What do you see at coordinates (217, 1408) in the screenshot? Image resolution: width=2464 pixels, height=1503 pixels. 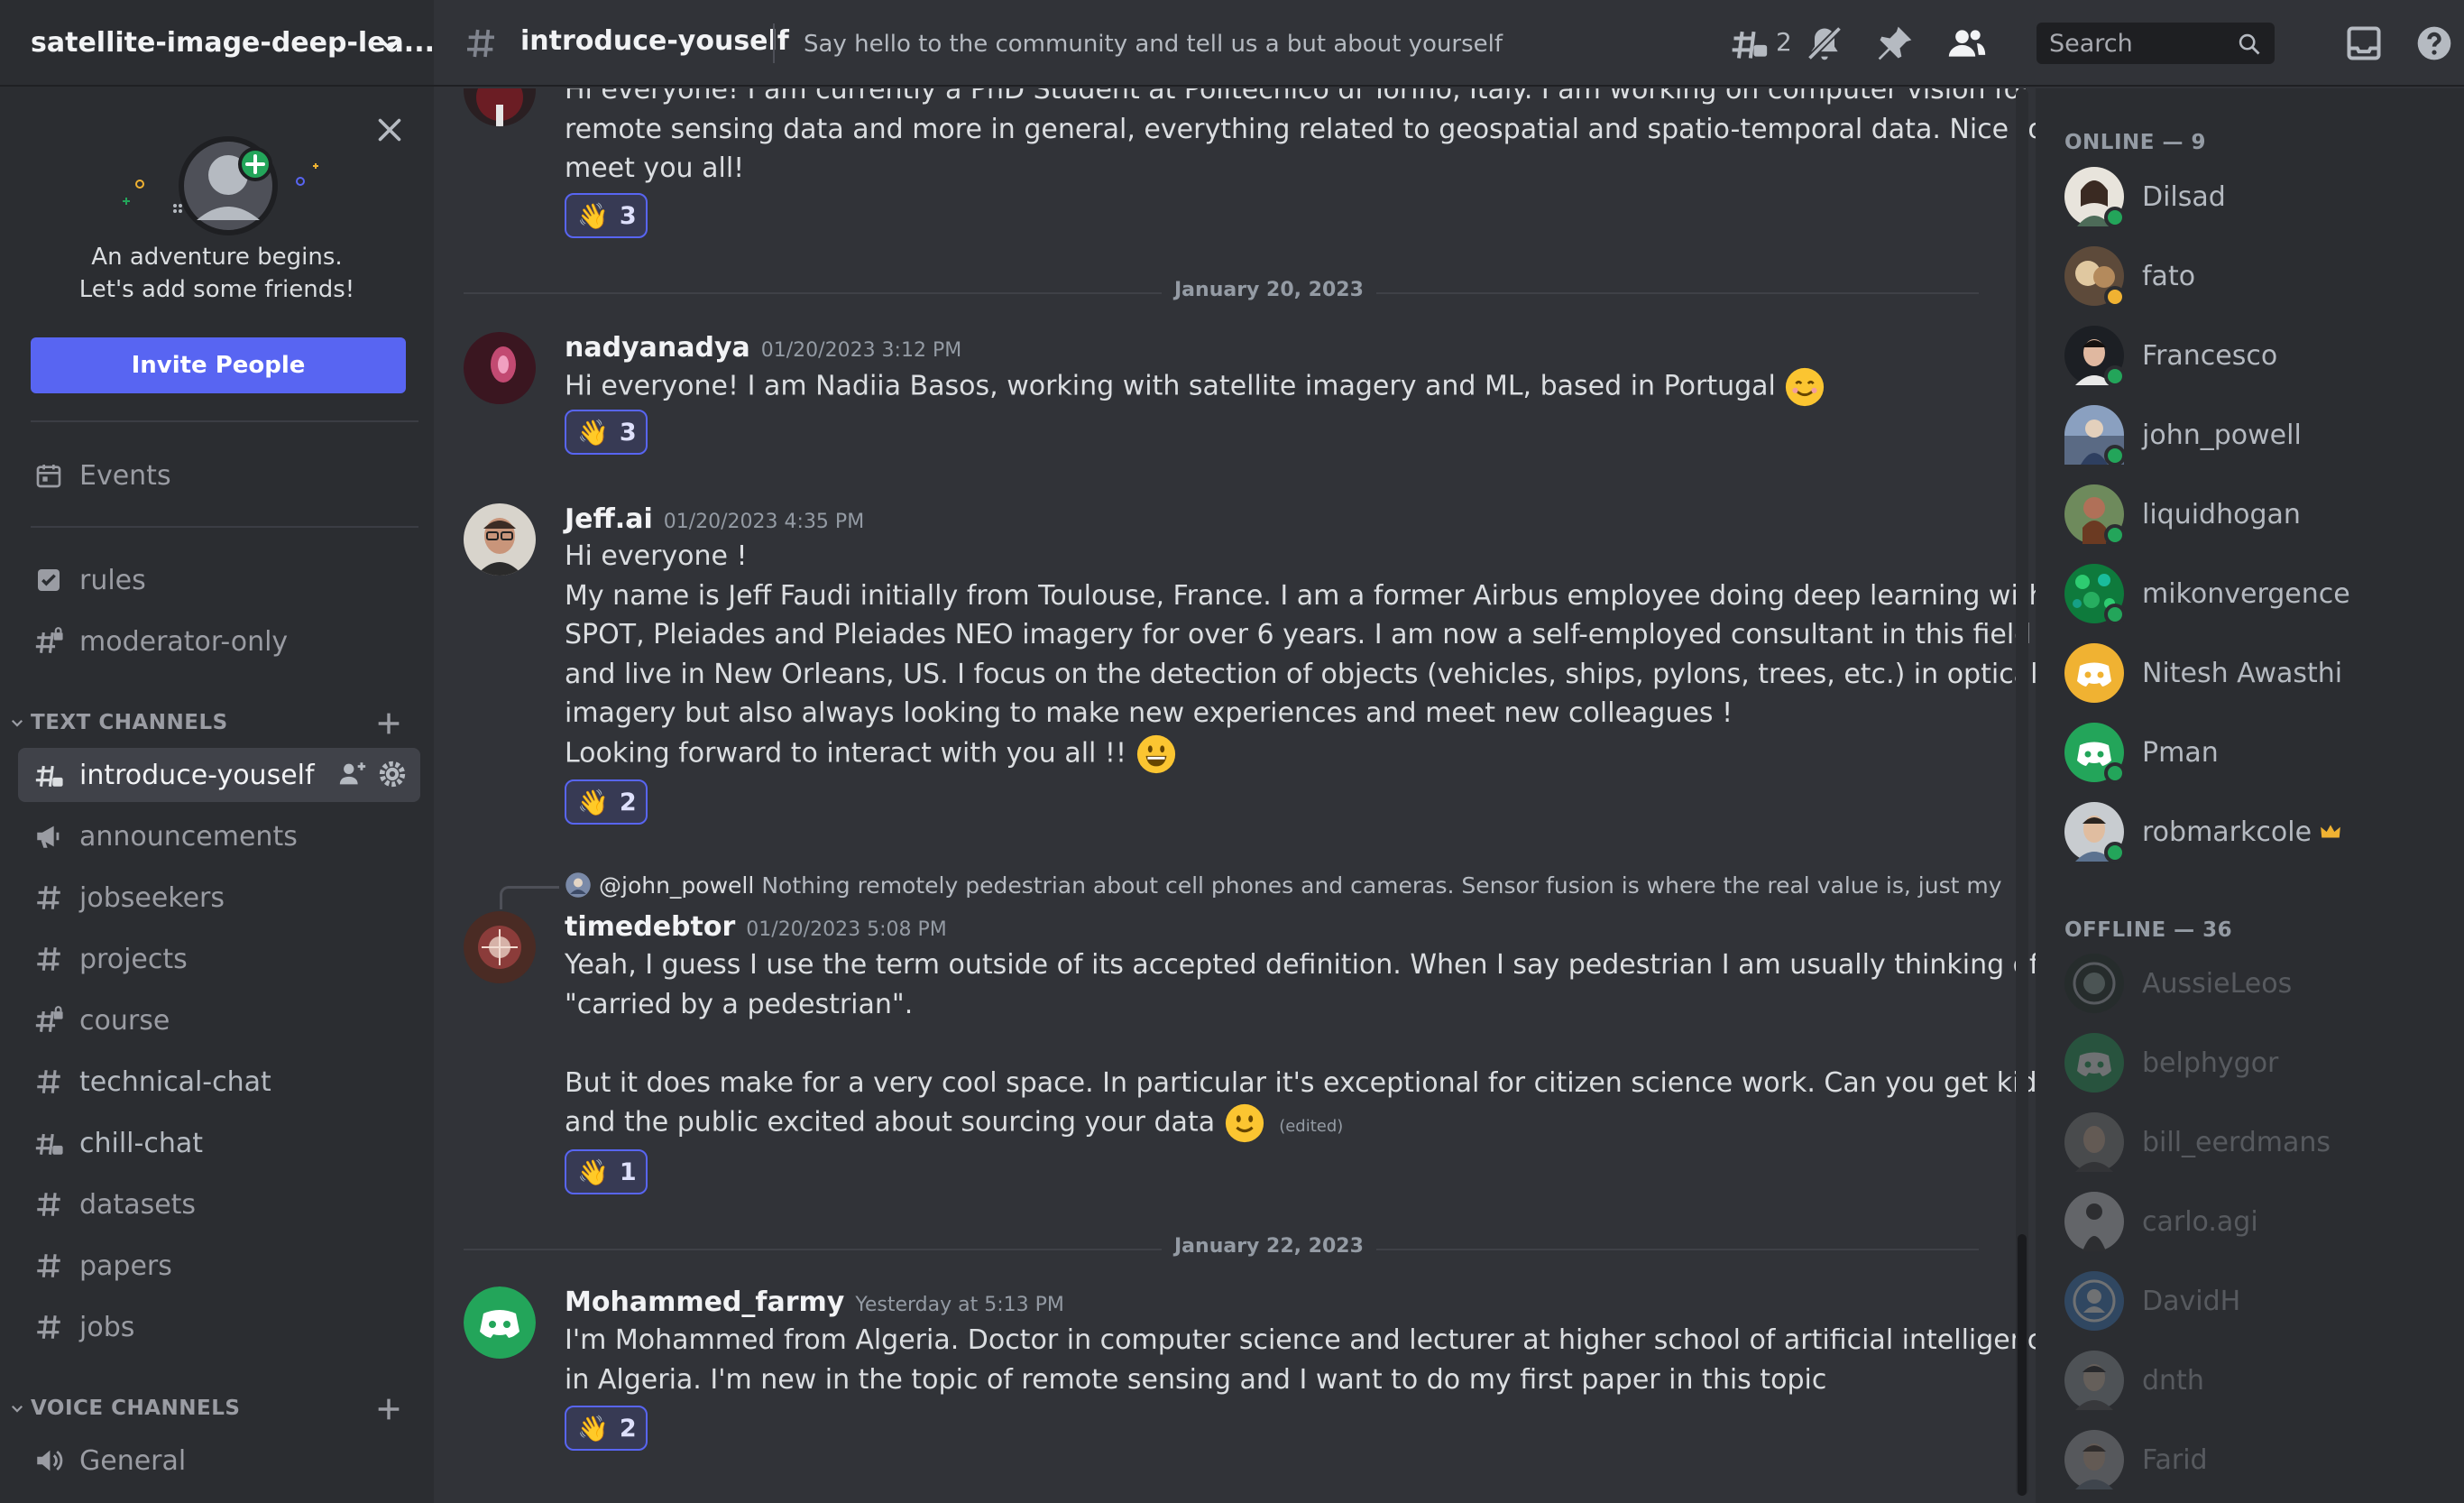 I see `category-voice-channels: VOICE CHANNELS` at bounding box center [217, 1408].